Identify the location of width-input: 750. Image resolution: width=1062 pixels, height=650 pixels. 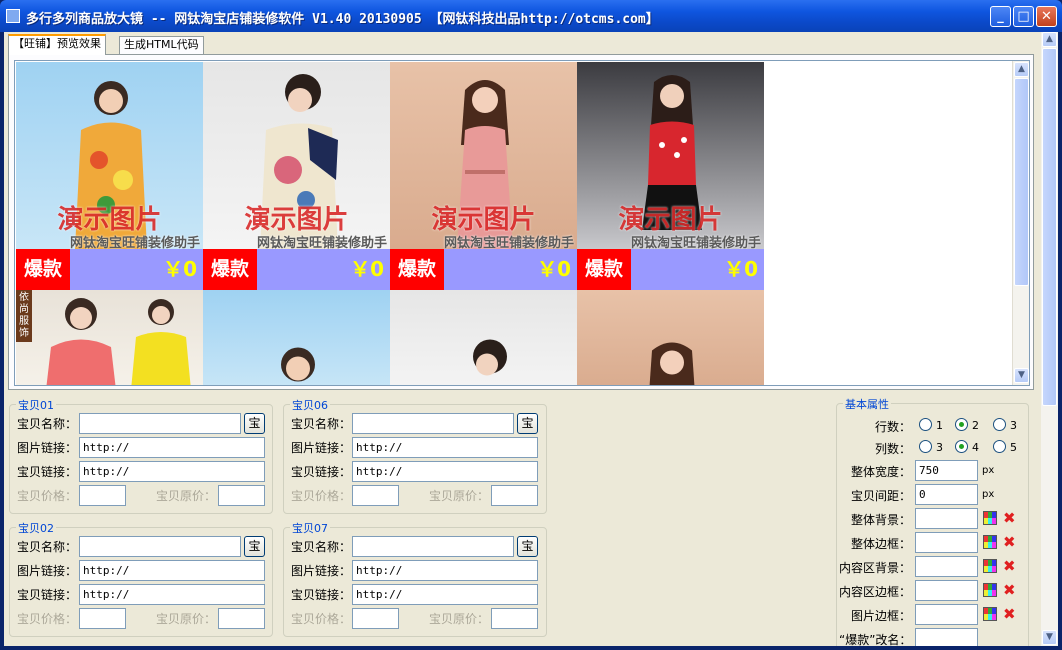
(946, 470).